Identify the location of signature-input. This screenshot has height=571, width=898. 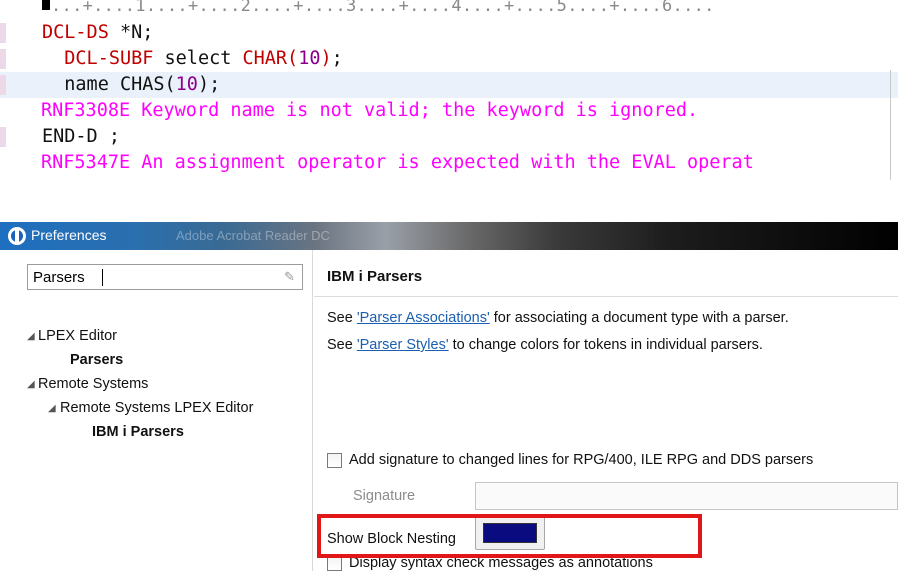
(686, 496).